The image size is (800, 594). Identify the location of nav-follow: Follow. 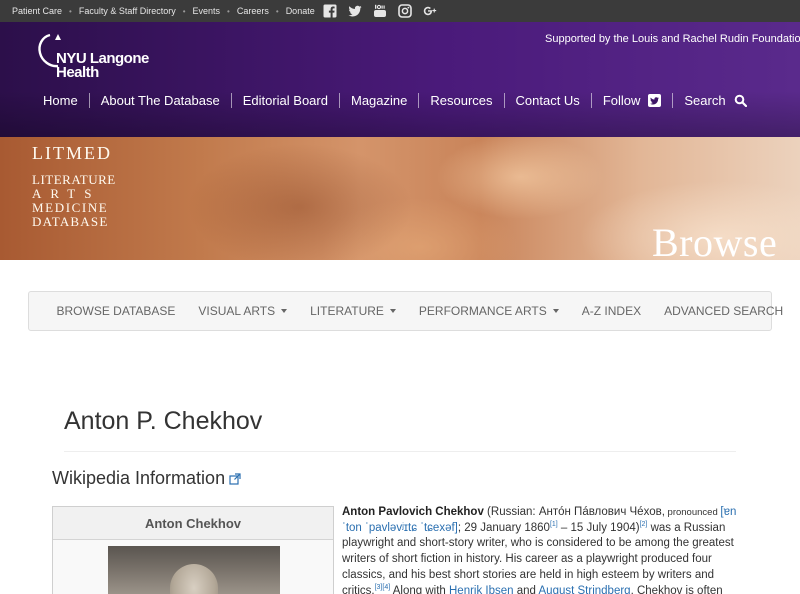
(633, 100).